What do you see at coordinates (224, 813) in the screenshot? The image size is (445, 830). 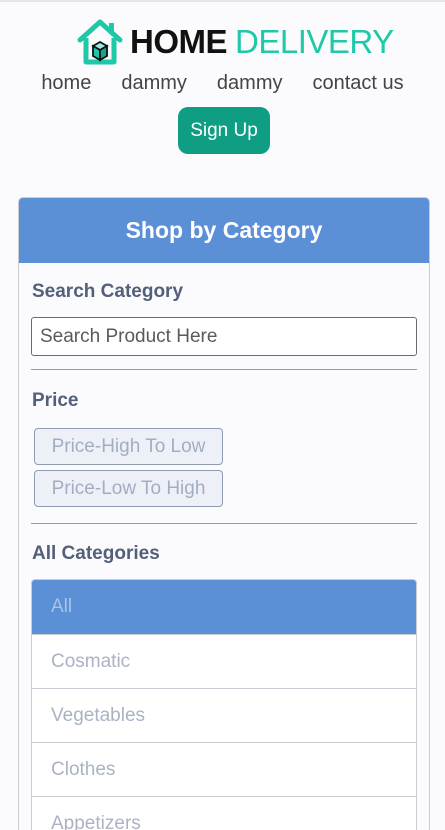 I see `category-item-appetizers: Appetizers` at bounding box center [224, 813].